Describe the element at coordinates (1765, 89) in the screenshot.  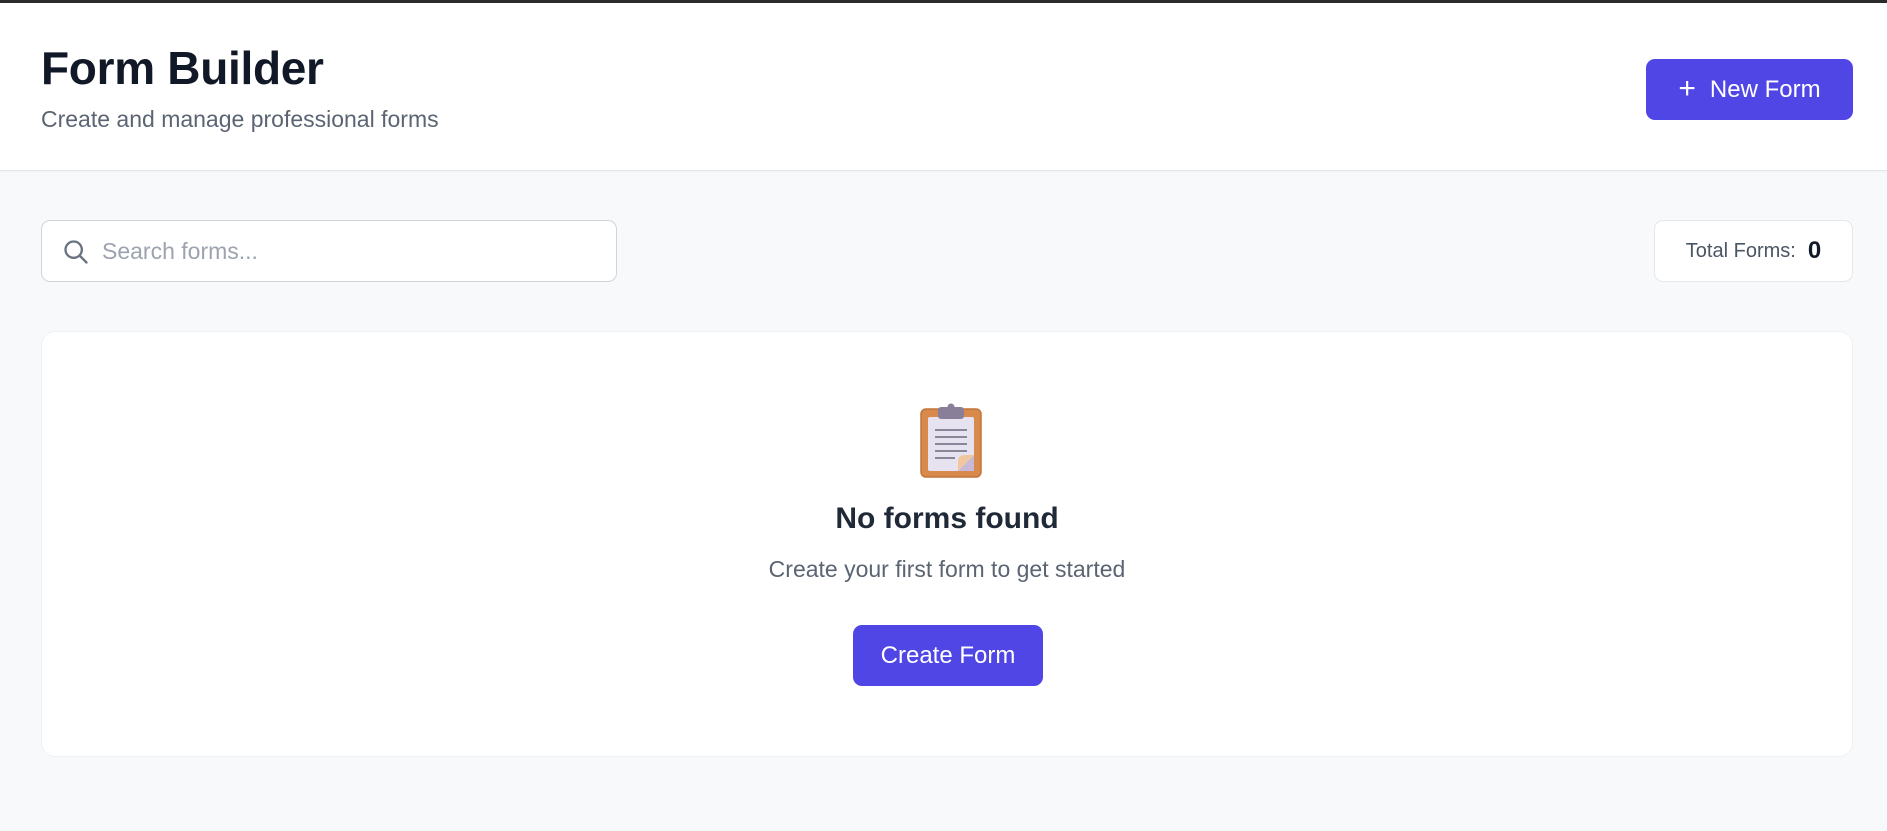
I see `new-form-button-label: New Form` at that location.